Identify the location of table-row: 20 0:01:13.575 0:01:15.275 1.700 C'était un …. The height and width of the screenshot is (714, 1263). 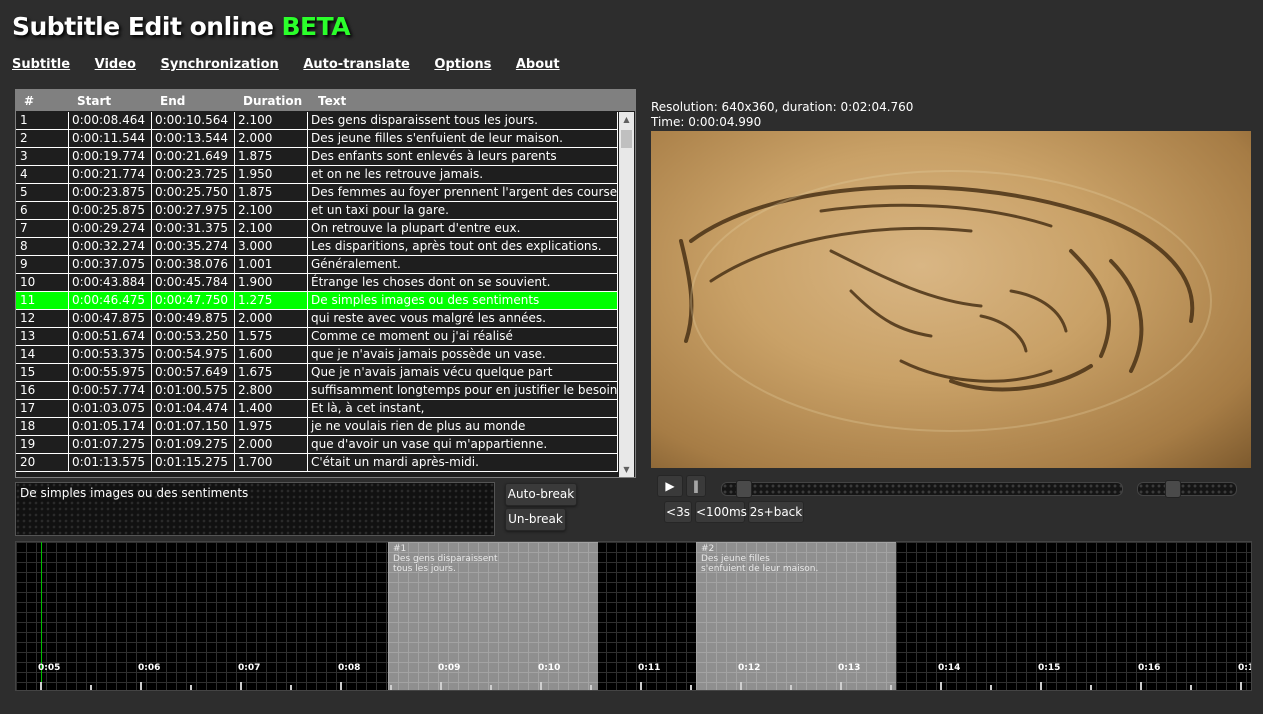
(317, 463).